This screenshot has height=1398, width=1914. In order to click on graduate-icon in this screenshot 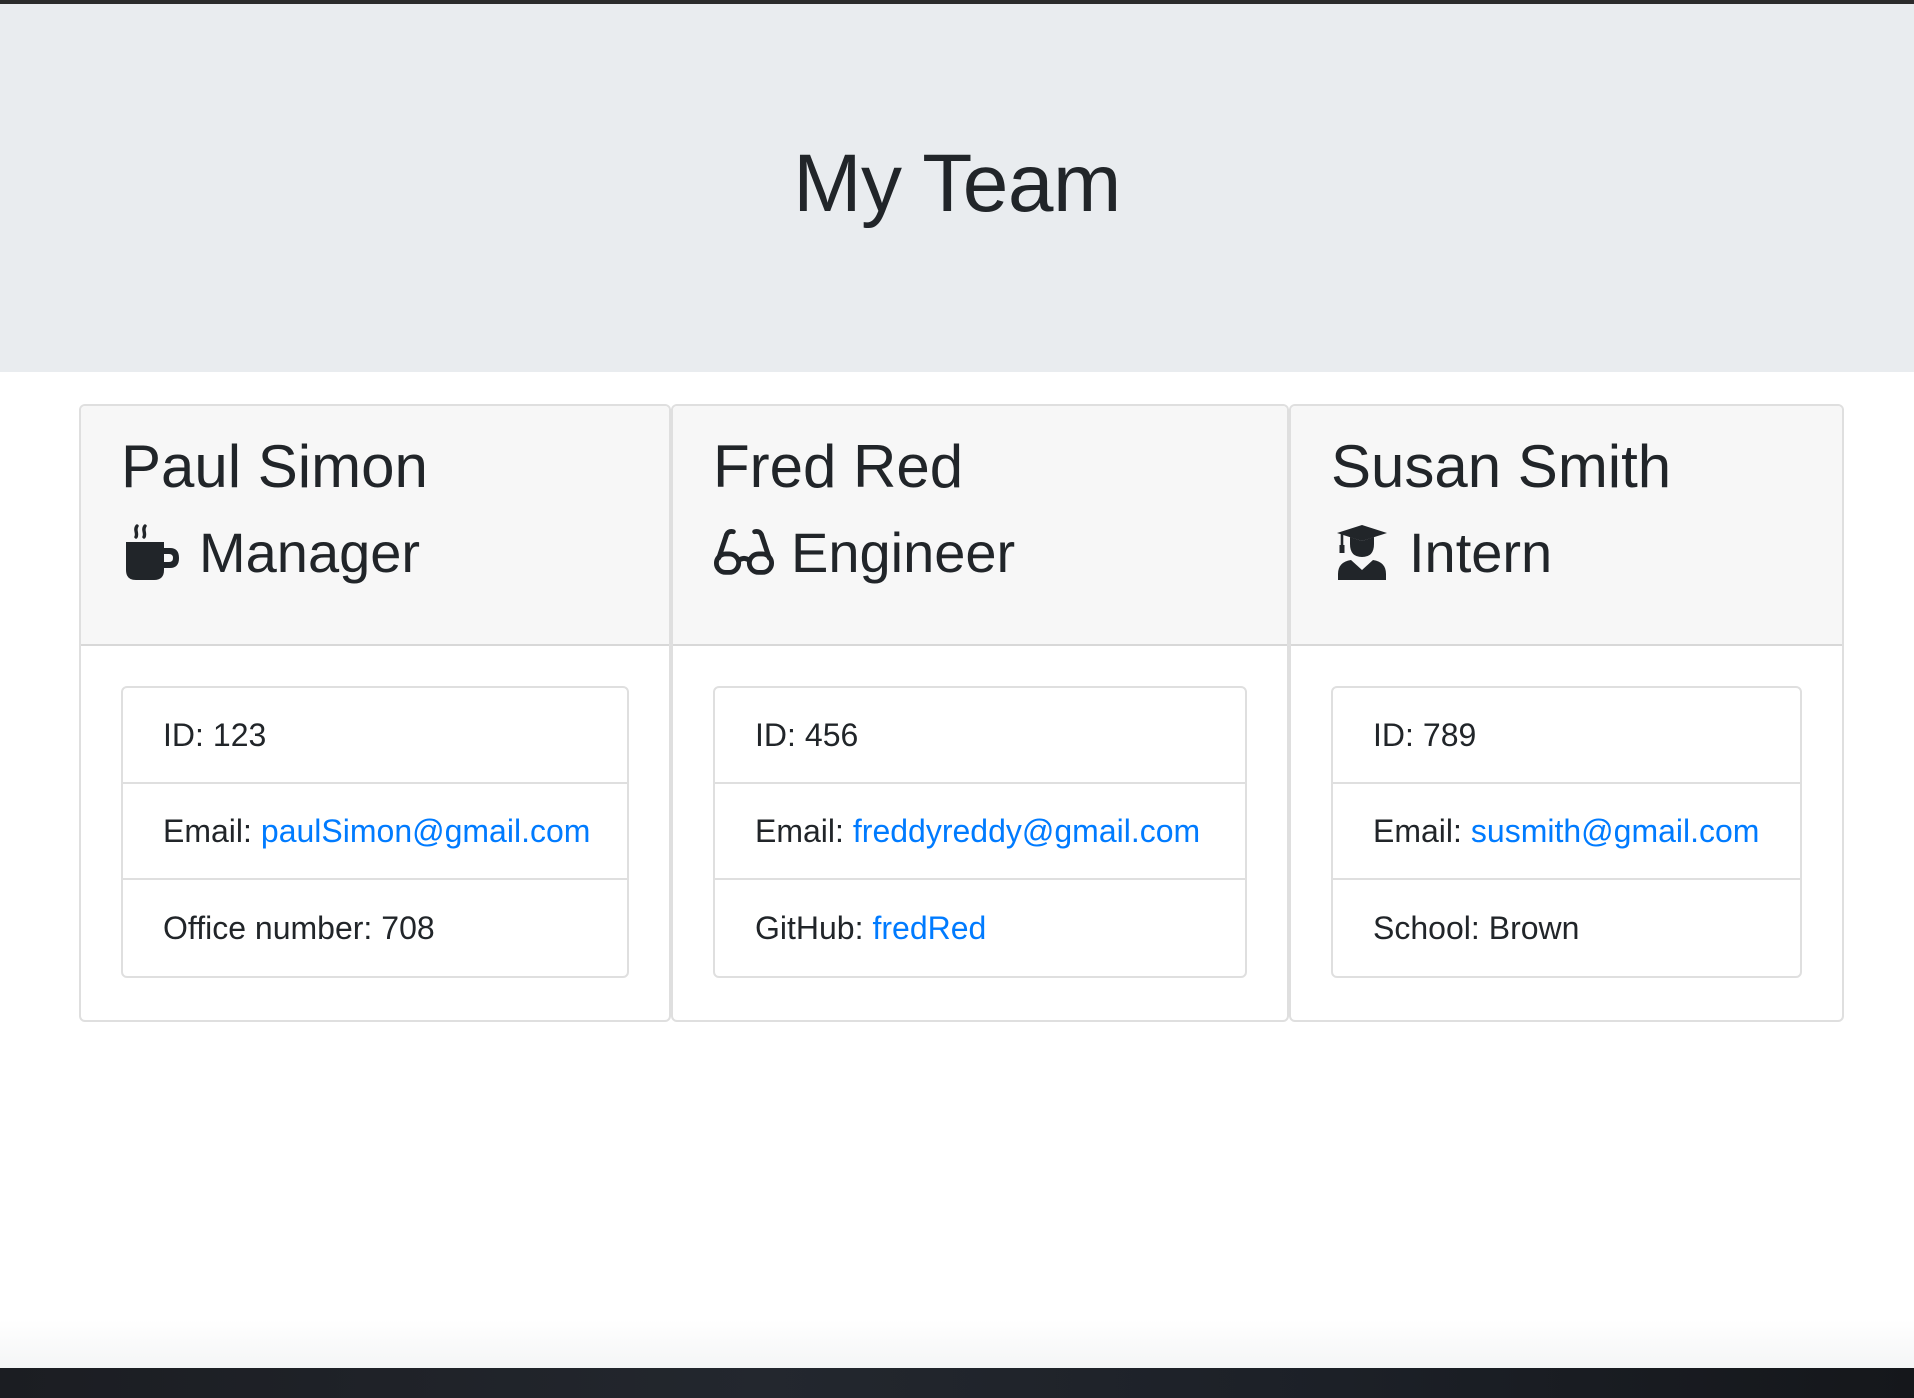, I will do `click(1362, 553)`.